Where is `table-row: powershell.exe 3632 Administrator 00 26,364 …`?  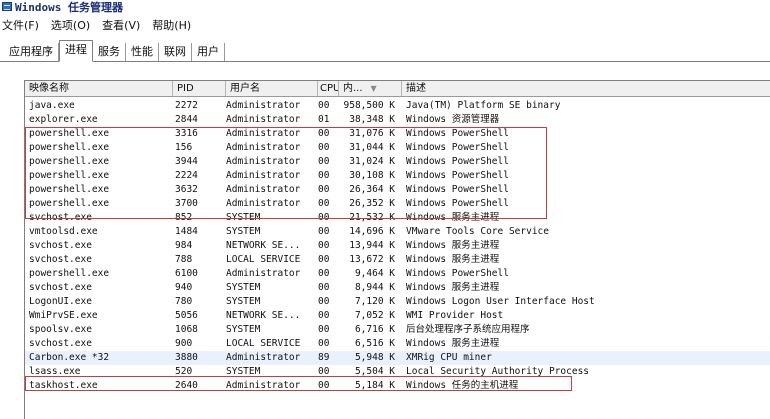
table-row: powershell.exe 3632 Administrator 00 26,364 … is located at coordinates (397, 190).